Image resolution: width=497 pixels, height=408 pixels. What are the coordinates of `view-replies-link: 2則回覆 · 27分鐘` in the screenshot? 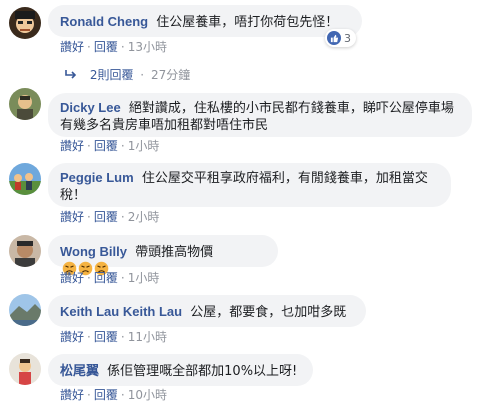 It's located at (127, 75).